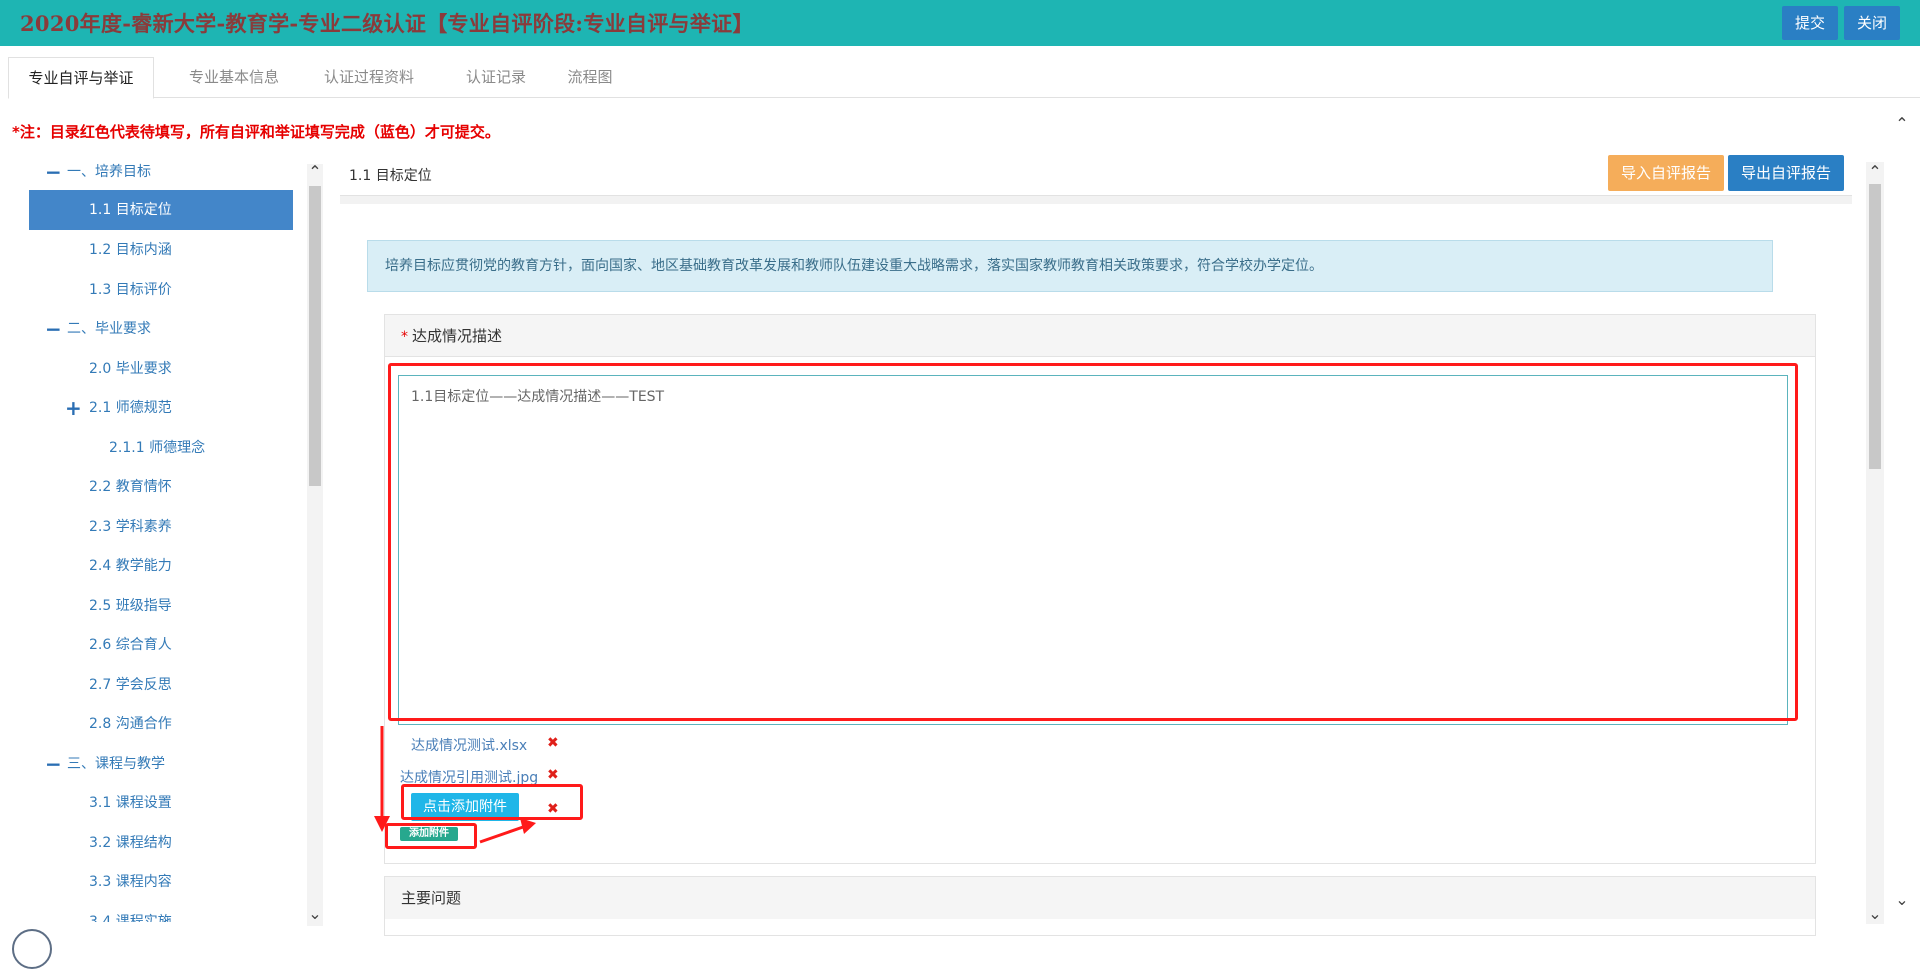 This screenshot has width=1920, height=969. I want to click on tree-node-2-2: 2.2 教育情怀, so click(161, 487).